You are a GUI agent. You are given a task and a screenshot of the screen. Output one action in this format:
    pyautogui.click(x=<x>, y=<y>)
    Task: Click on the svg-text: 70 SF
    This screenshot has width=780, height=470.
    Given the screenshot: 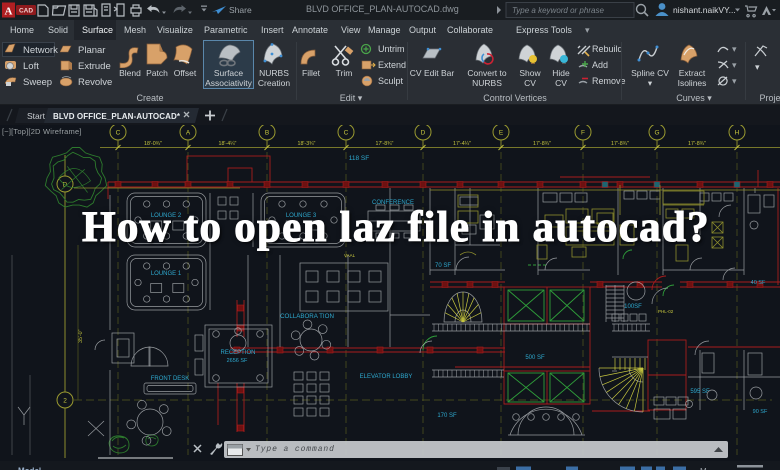 What is the action you would take?
    pyautogui.click(x=443, y=266)
    